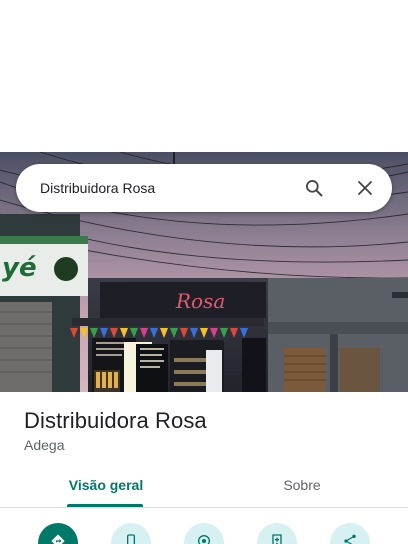 This screenshot has width=408, height=544. I want to click on tab-about: Sobre, so click(302, 488).